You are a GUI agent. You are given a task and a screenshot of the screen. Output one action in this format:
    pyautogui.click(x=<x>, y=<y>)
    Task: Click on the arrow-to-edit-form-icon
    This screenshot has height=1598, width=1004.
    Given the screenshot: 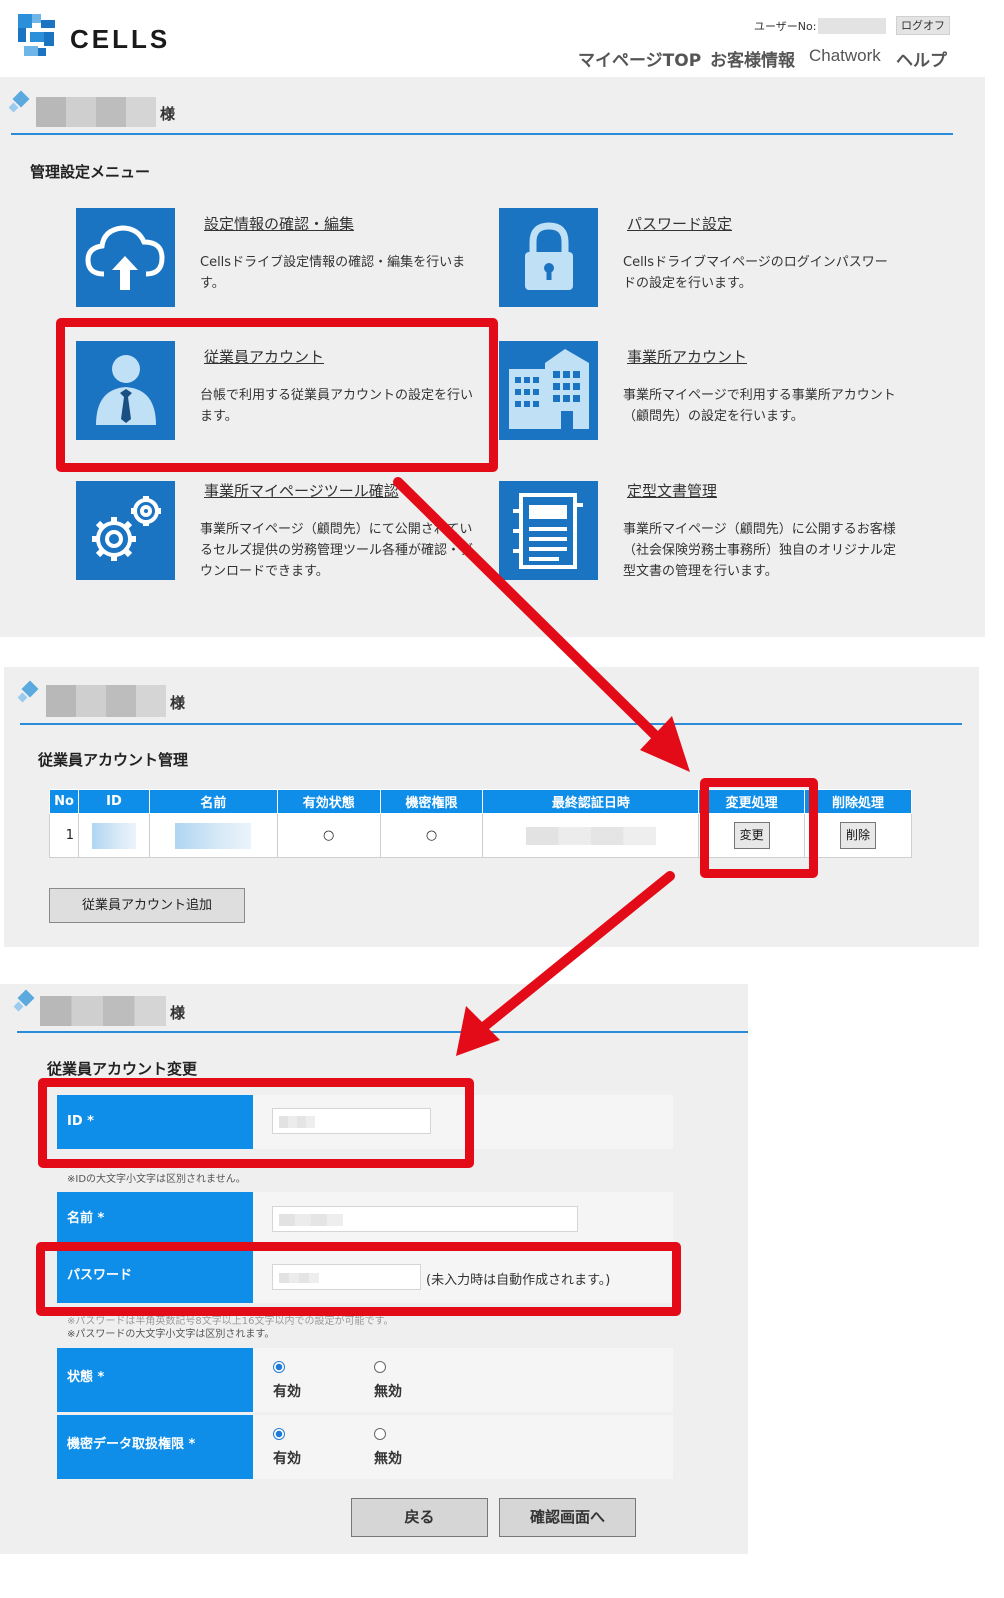 What is the action you would take?
    pyautogui.click(x=565, y=963)
    